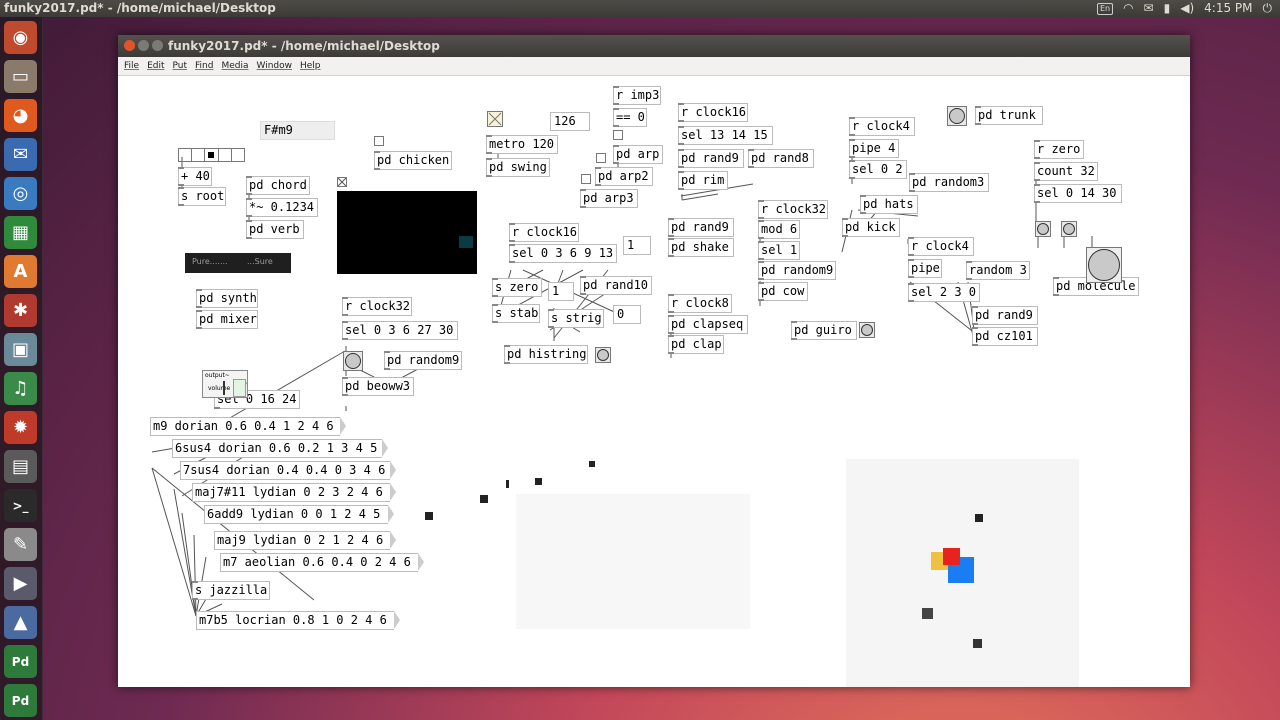 The height and width of the screenshot is (720, 1280). What do you see at coordinates (1078, 193) in the screenshot?
I see `pd-sel-0-14-30: sel 0 14 30` at bounding box center [1078, 193].